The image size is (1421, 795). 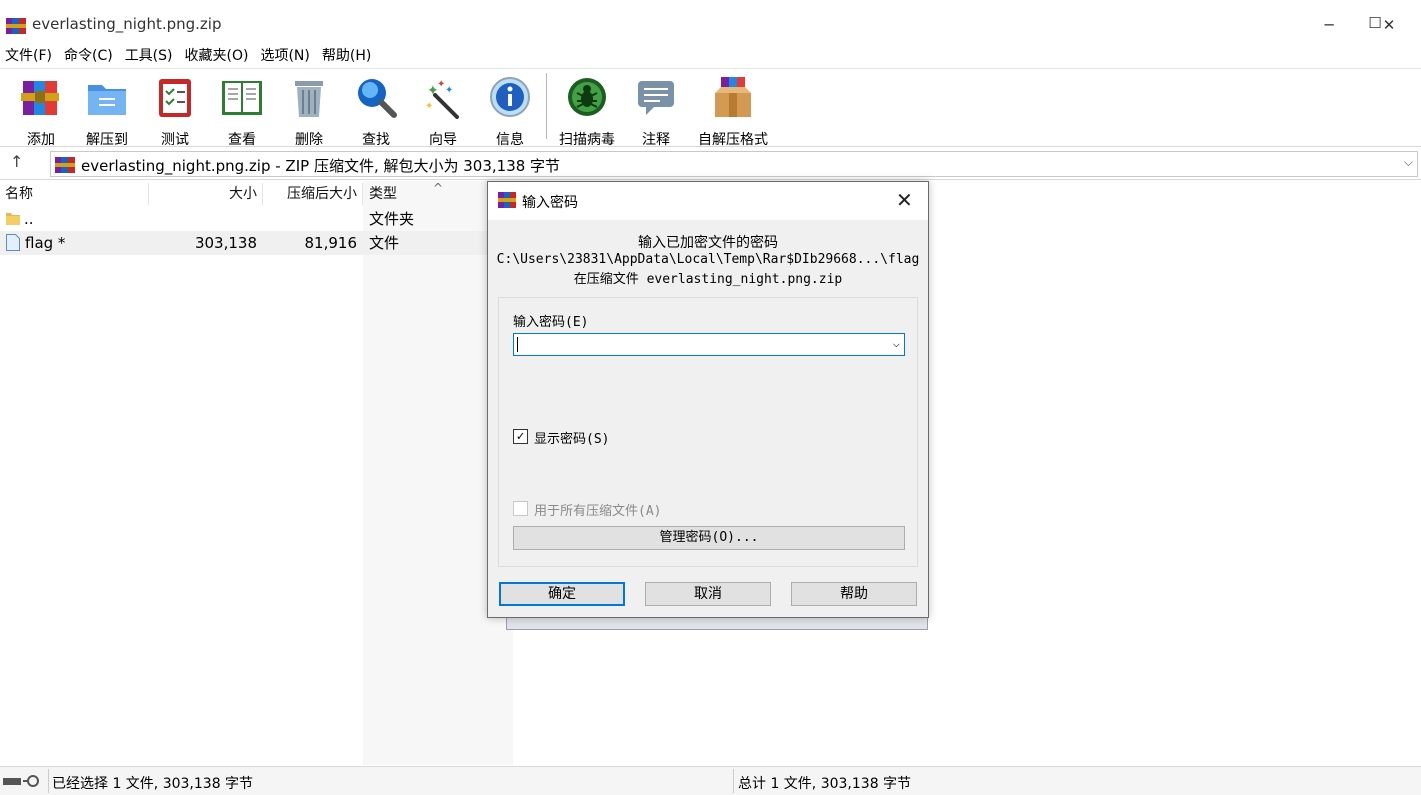 I want to click on menu-file: 文件(F), so click(x=29, y=57).